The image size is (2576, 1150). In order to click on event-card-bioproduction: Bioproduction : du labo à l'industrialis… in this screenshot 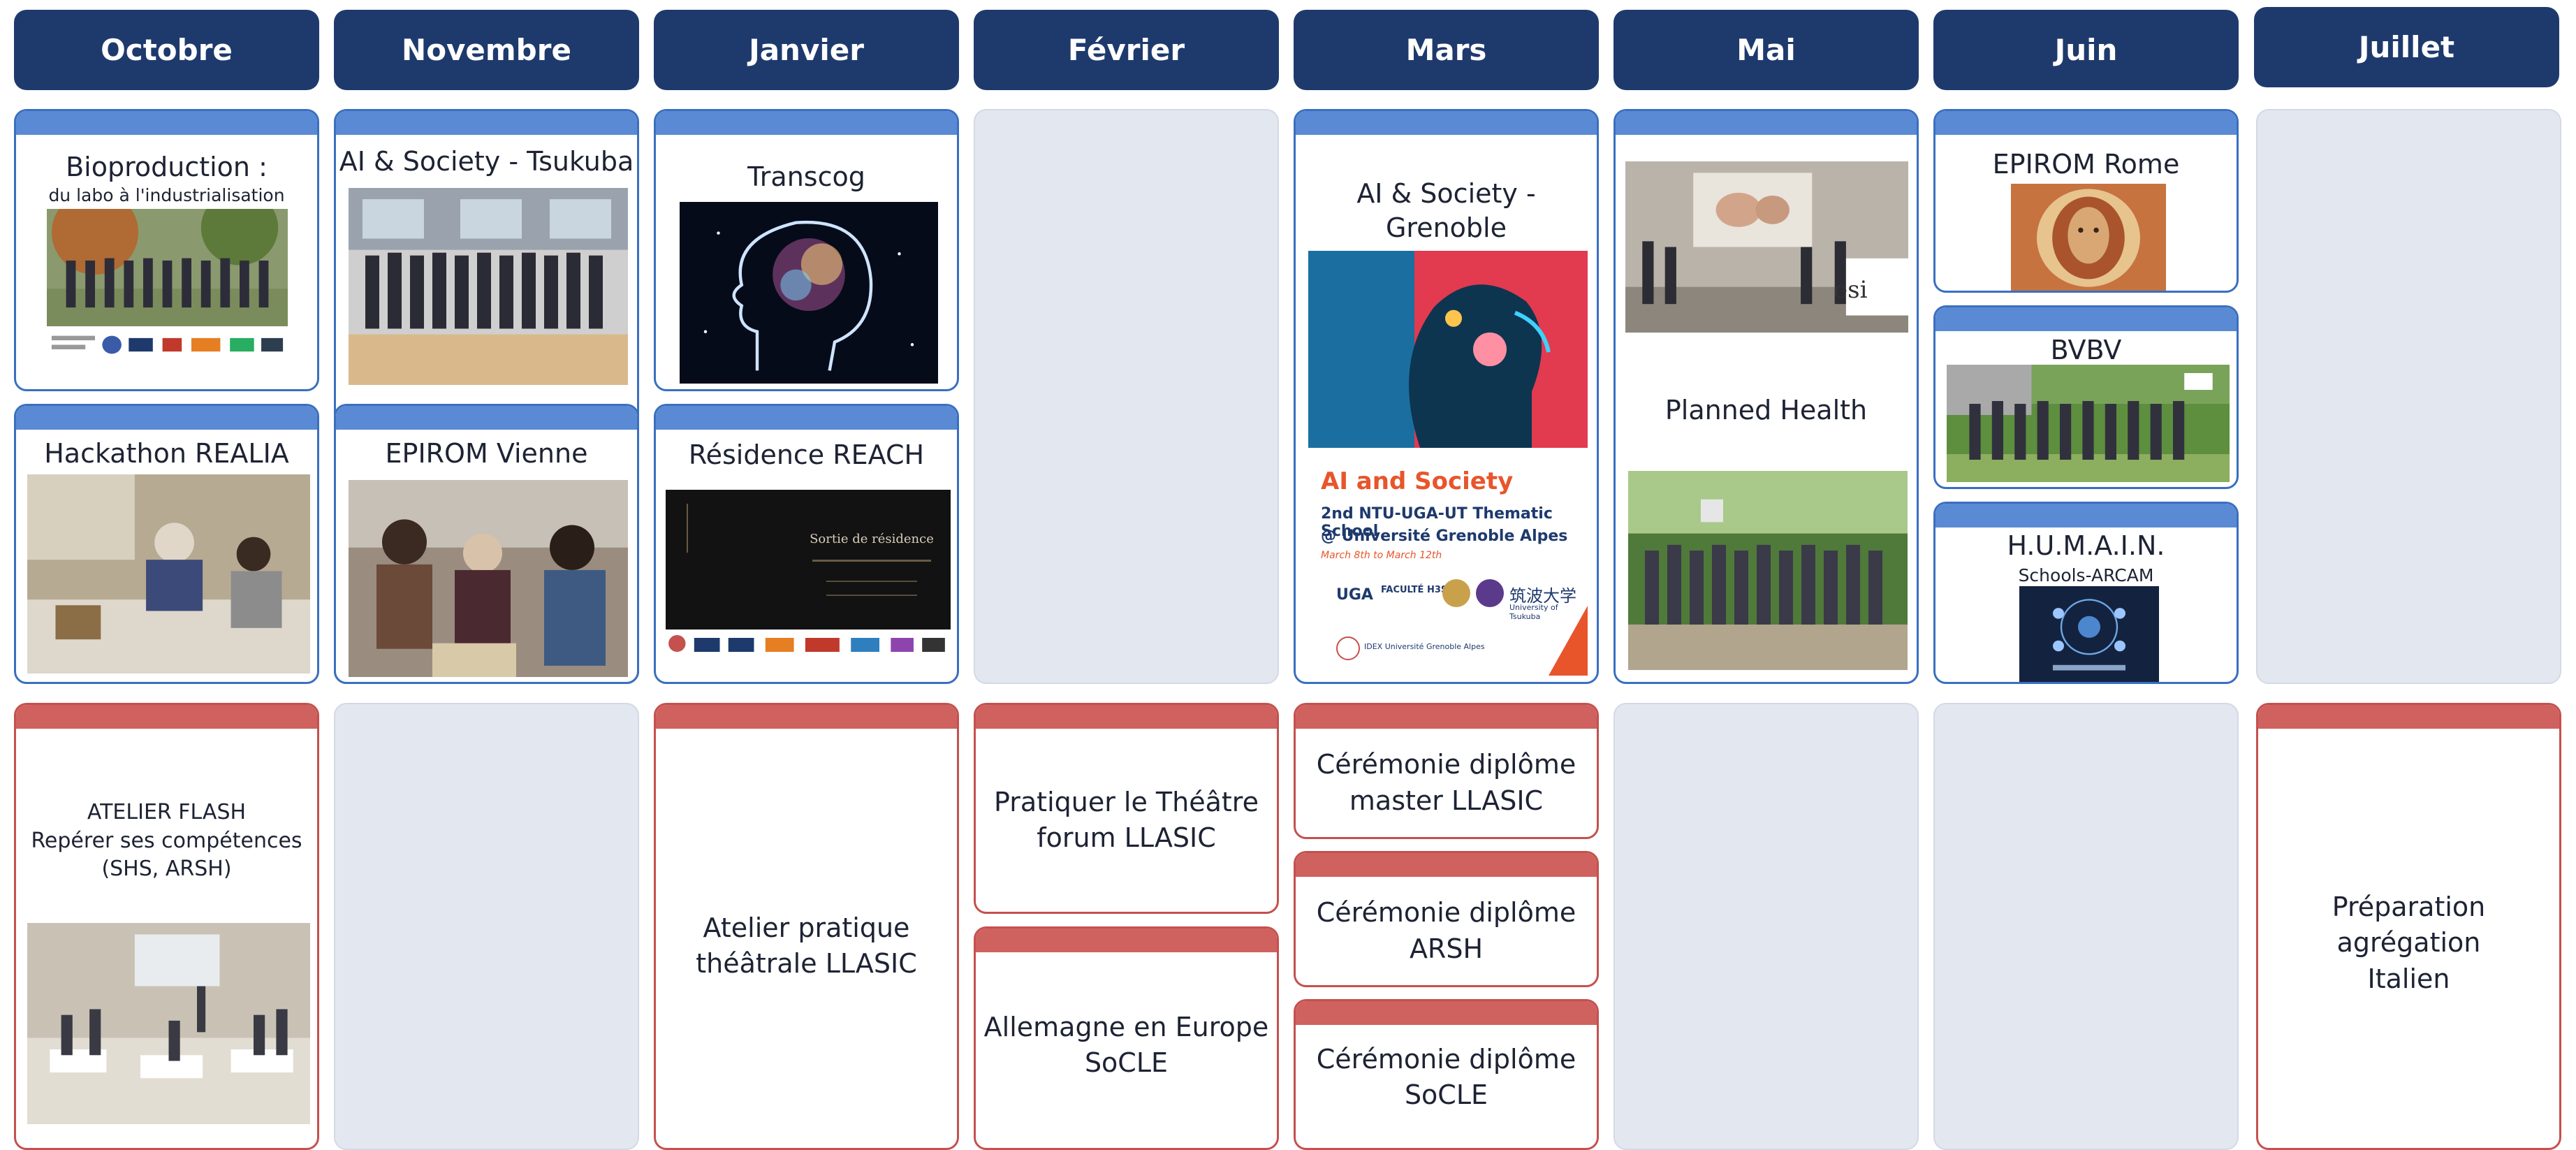, I will do `click(166, 250)`.